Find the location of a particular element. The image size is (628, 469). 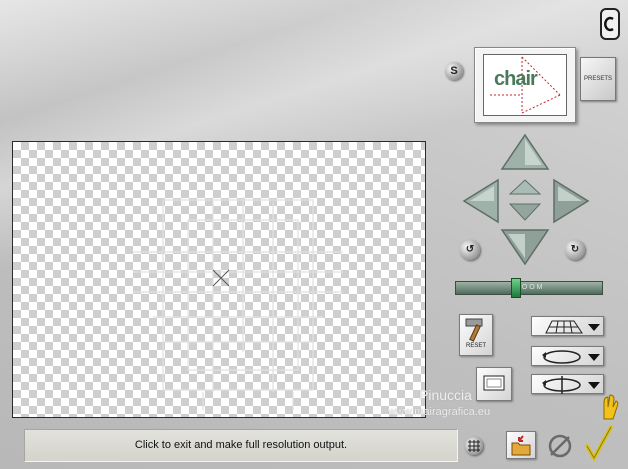

frame-icon is located at coordinates (494, 383).